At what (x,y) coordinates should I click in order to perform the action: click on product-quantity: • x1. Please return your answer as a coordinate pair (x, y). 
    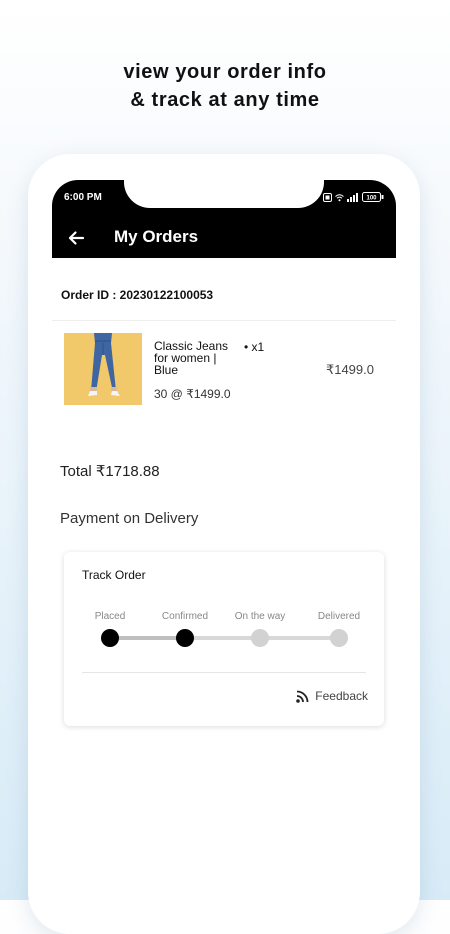
    Looking at the image, I should click on (254, 347).